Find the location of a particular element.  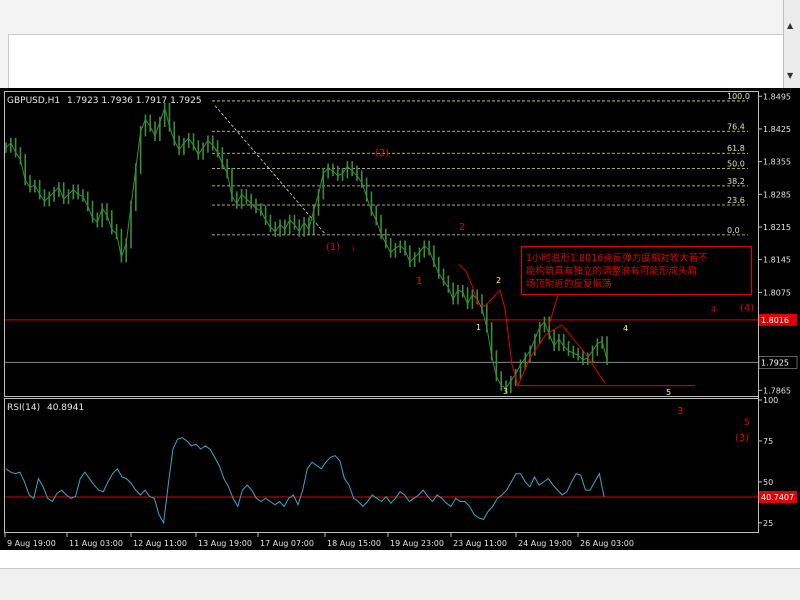

time-tick-label: 9 Aug 19:00 is located at coordinates (31, 543).